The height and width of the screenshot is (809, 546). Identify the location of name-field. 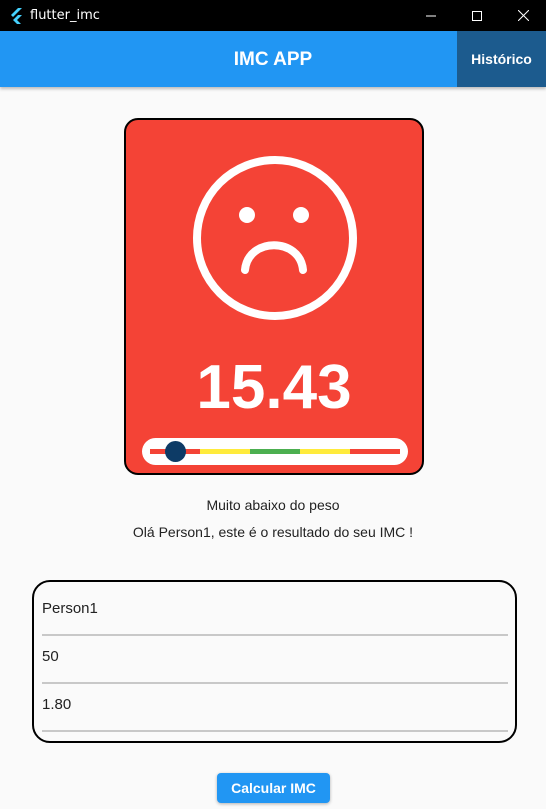
(275, 608).